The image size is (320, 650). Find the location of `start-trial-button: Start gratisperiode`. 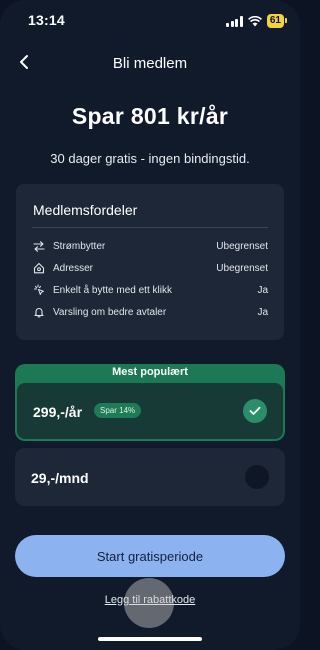

start-trial-button: Start gratisperiode is located at coordinates (150, 556).